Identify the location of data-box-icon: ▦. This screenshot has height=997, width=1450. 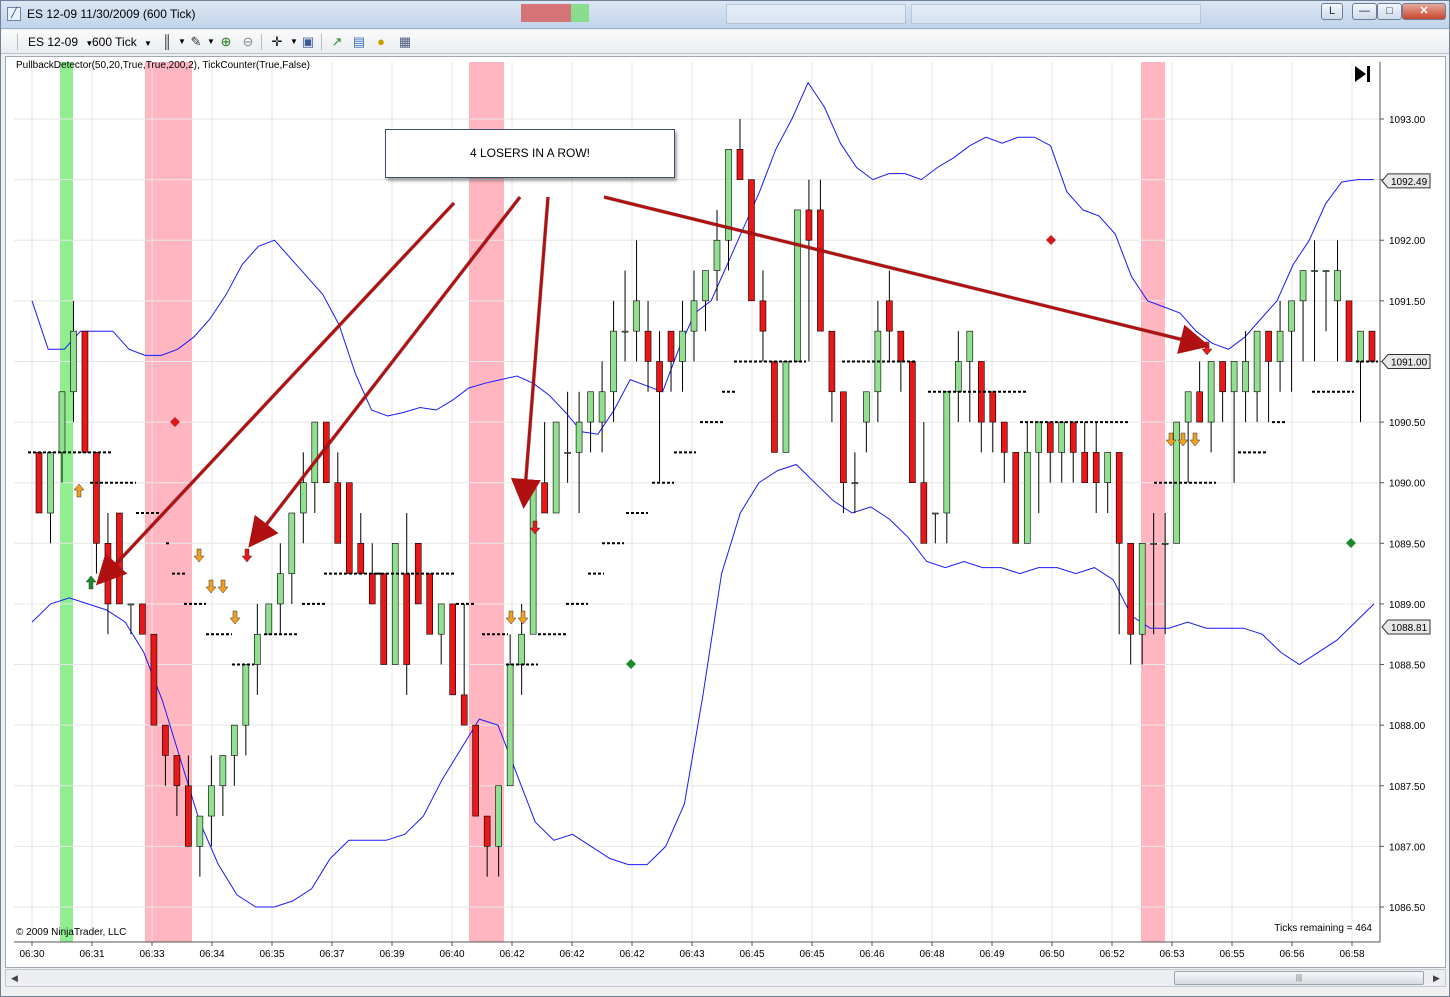
(405, 42).